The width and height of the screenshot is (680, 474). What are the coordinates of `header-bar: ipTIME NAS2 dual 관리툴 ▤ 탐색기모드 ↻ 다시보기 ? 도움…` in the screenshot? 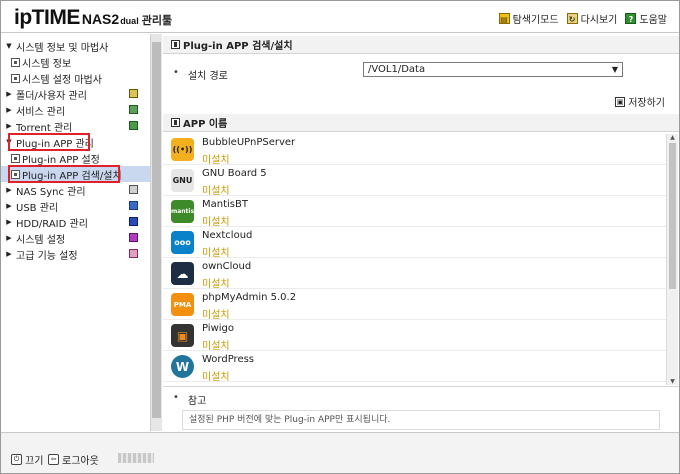 It's located at (340, 17).